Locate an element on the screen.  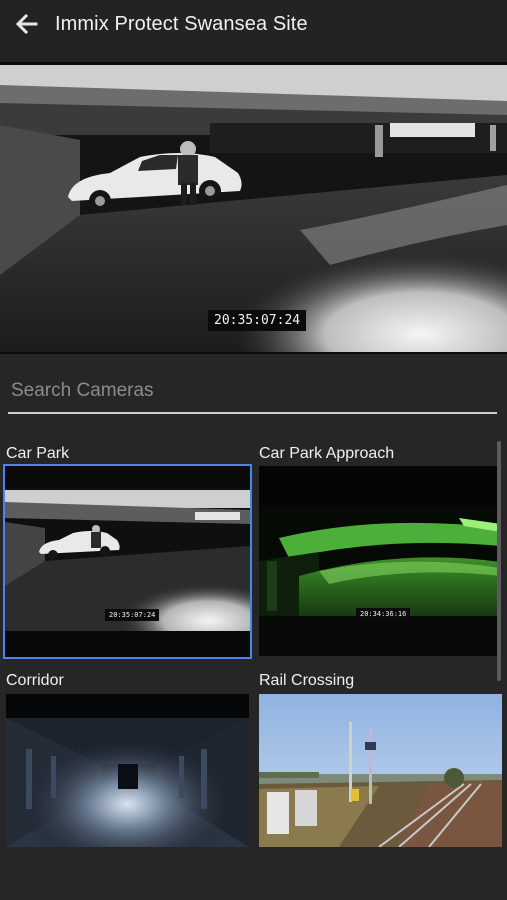
app-header: Immix Protect Swansea Site is located at coordinates (253, 31).